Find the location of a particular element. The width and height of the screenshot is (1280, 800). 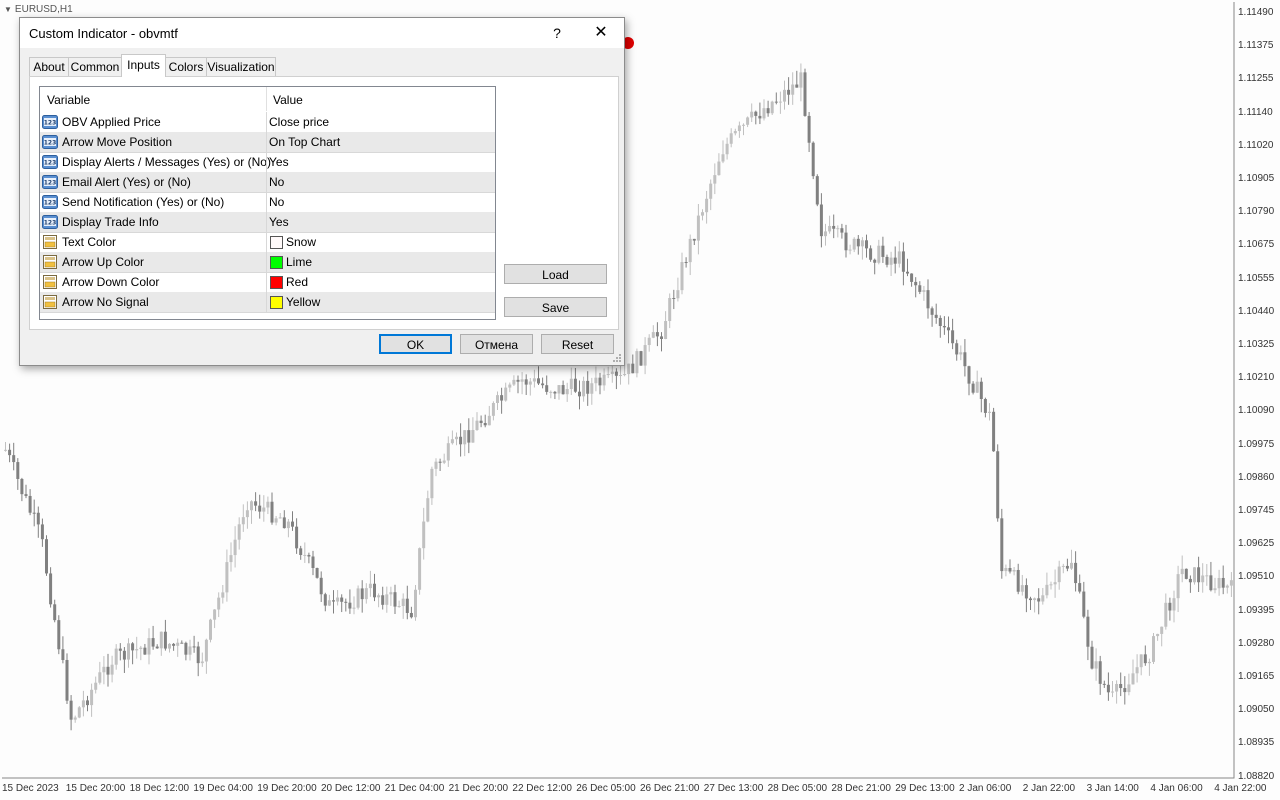

input-value: Close price is located at coordinates (299, 122).